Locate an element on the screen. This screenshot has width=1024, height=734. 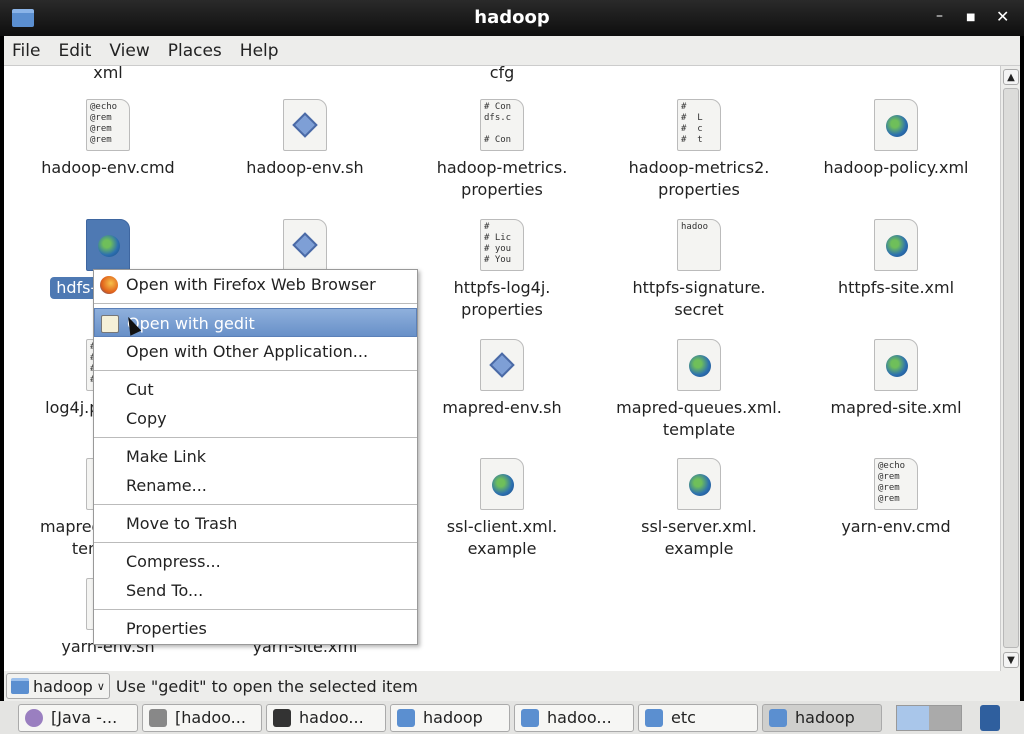
file-item: ssl-client.xml. example is located at coordinates (502, 509).